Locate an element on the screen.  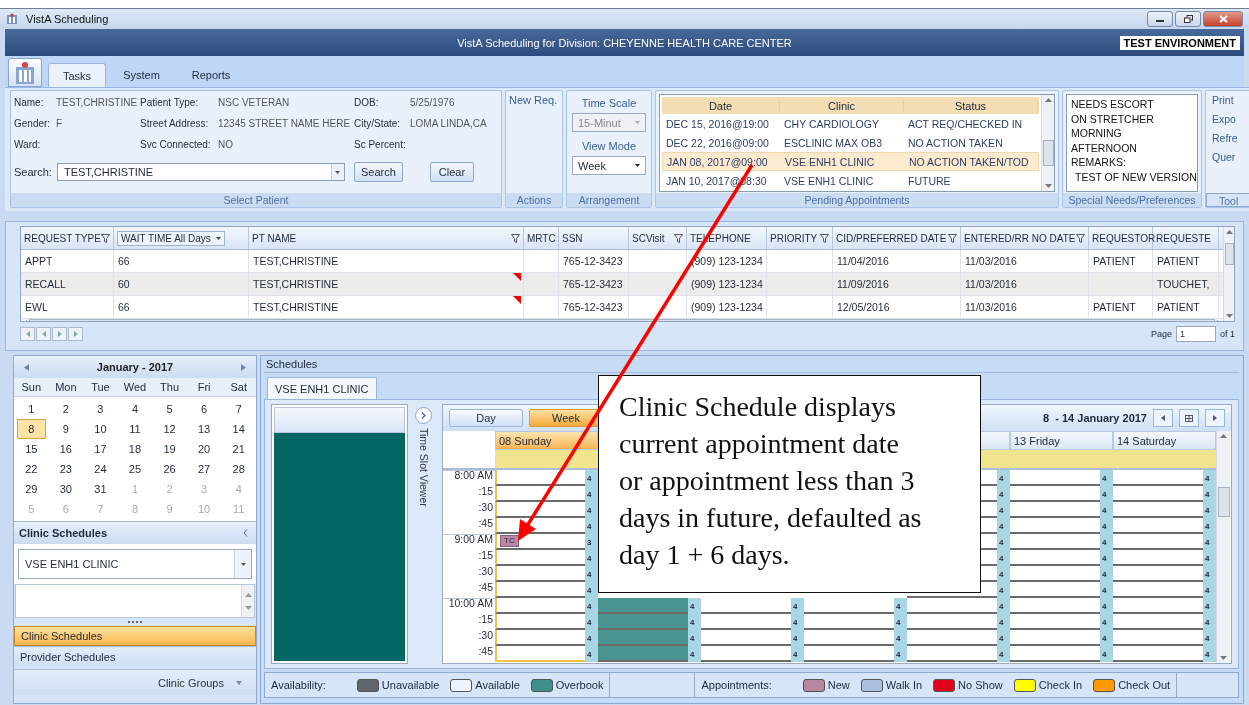
clinic-dropdown: VSE ENH1 CLINIC is located at coordinates (135, 564).